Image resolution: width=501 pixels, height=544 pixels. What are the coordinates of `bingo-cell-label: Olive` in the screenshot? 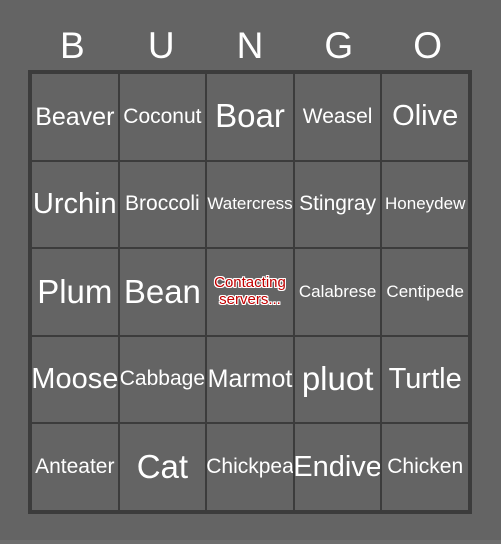 It's located at (425, 116).